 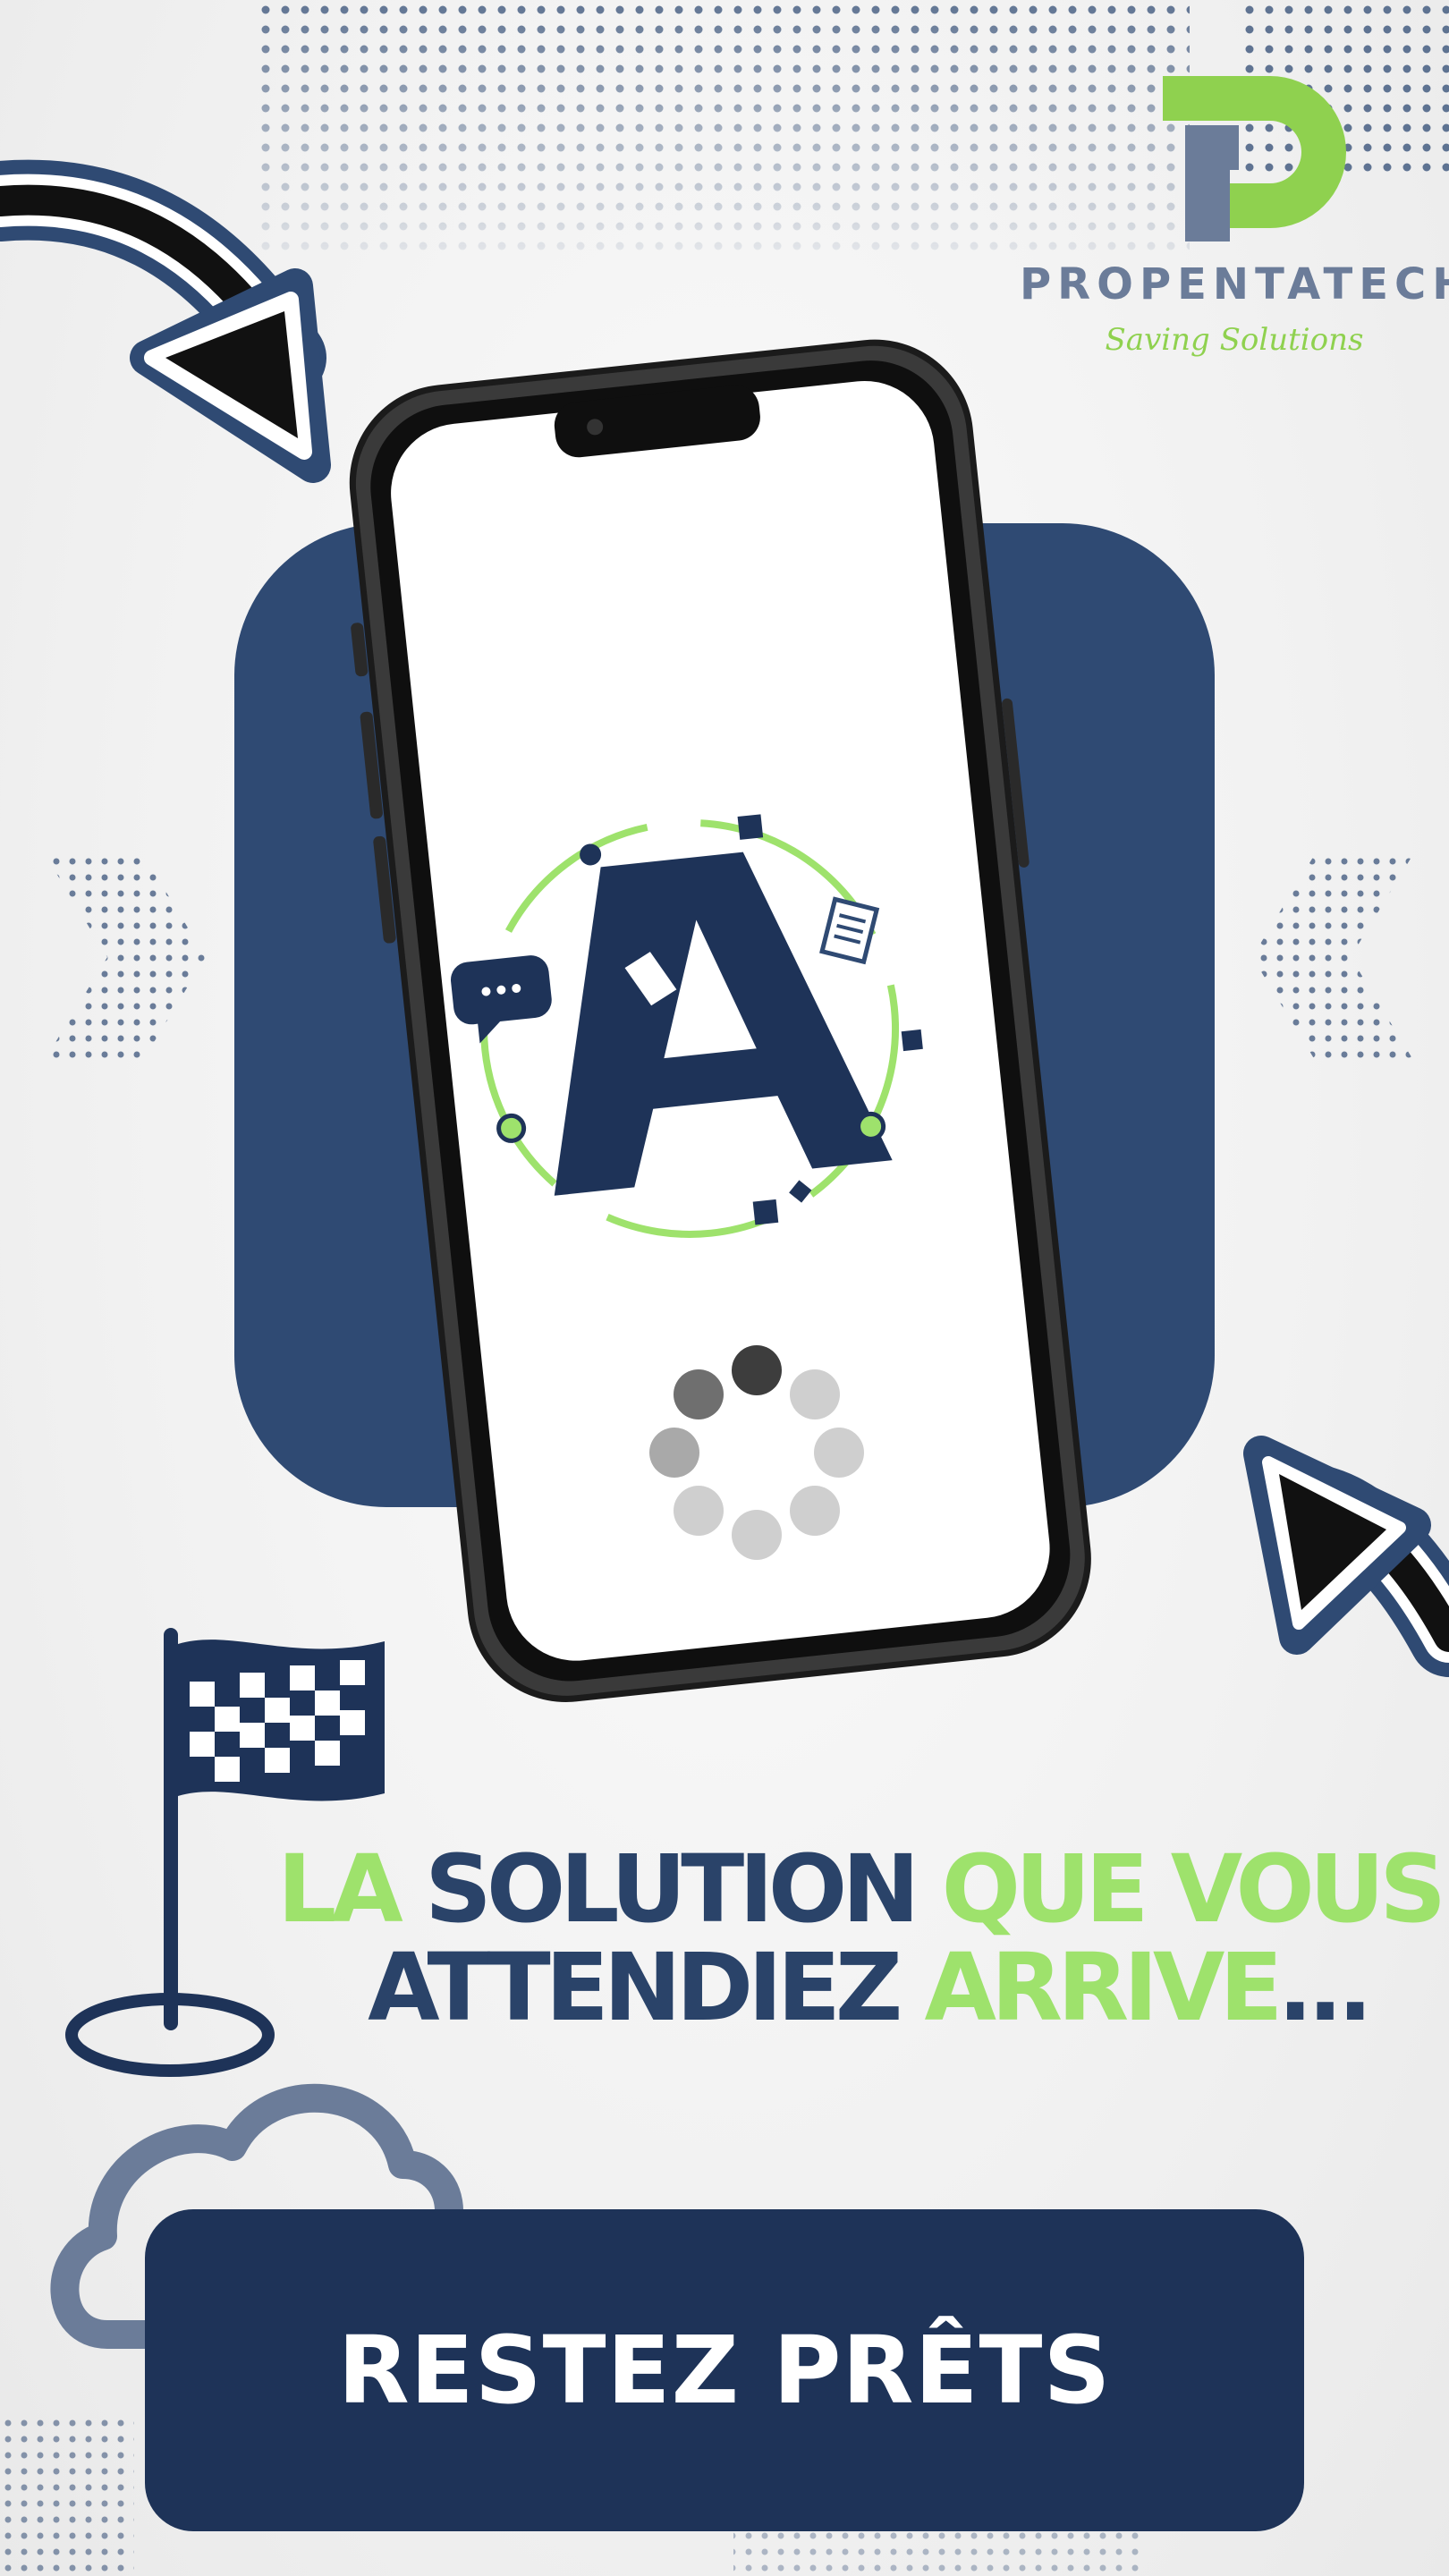 I want to click on halftone-chevron-left, so click(x=125, y=957).